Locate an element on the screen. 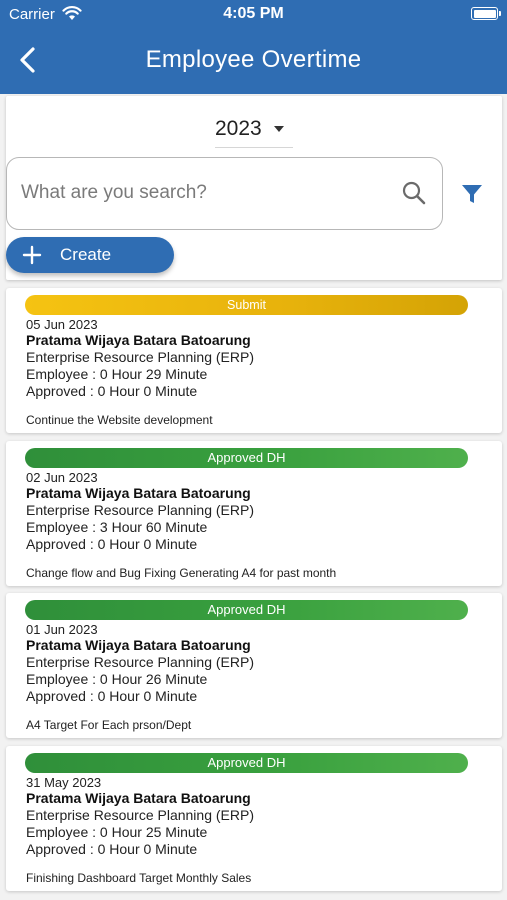 Image resolution: width=507 pixels, height=900 pixels. overtime-date: 02 Jun 2023 is located at coordinates (62, 477).